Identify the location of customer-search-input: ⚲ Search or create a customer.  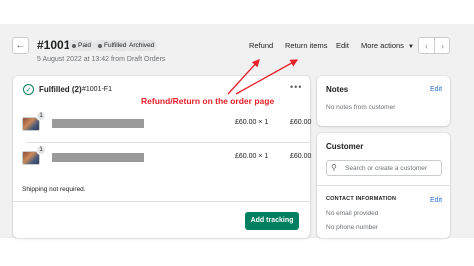
(384, 168).